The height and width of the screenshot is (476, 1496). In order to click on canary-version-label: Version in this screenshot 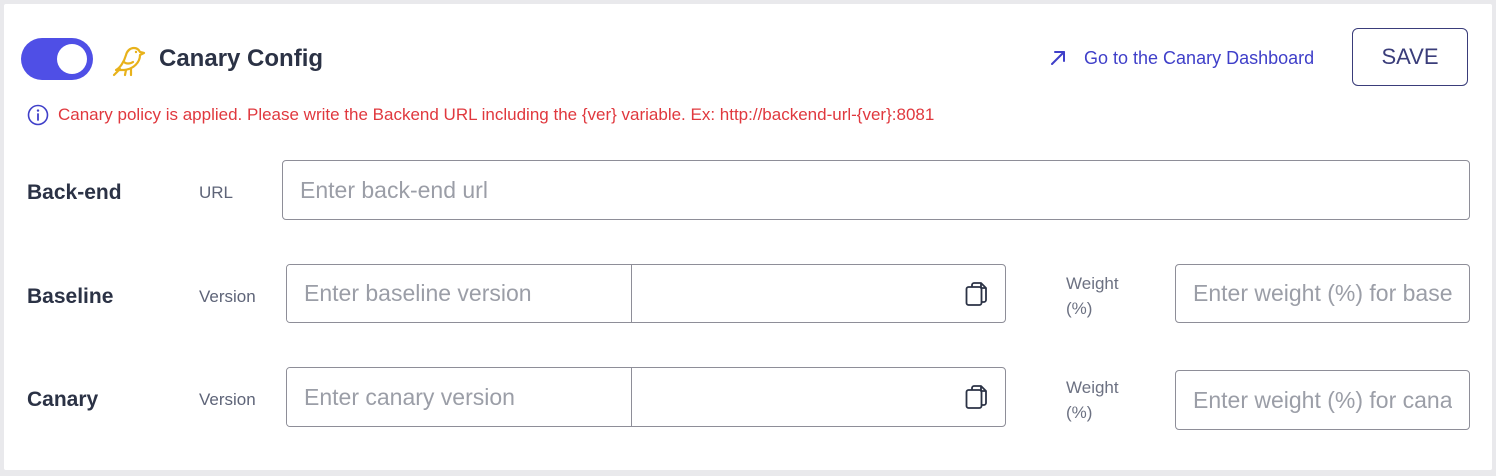, I will do `click(227, 399)`.